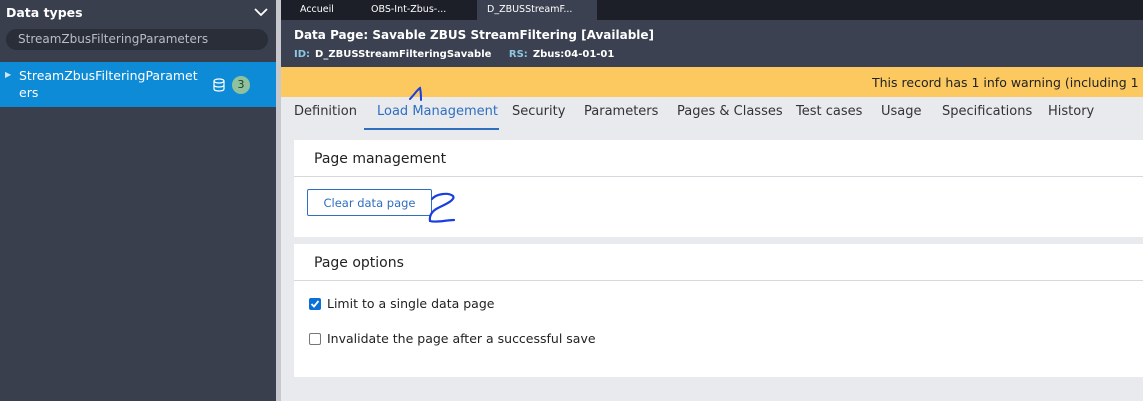 The image size is (1143, 401). I want to click on tab-security: Security, so click(538, 111).